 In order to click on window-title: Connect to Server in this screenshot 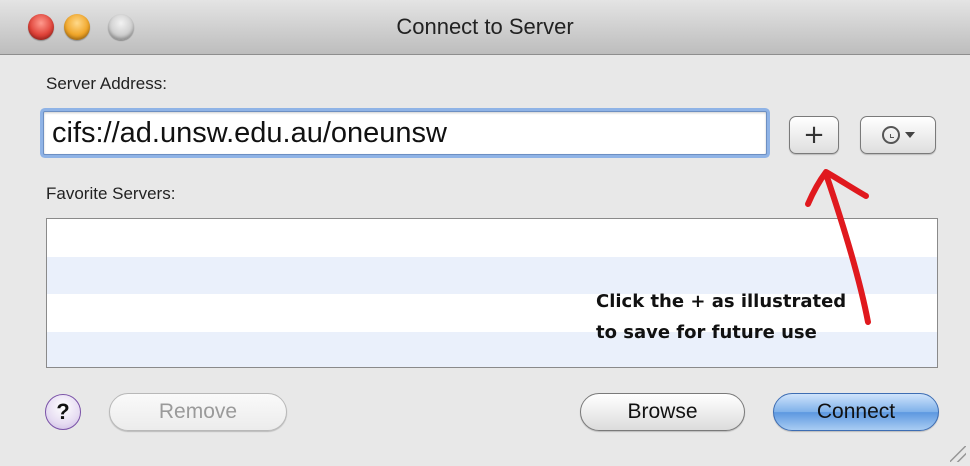, I will do `click(485, 26)`.